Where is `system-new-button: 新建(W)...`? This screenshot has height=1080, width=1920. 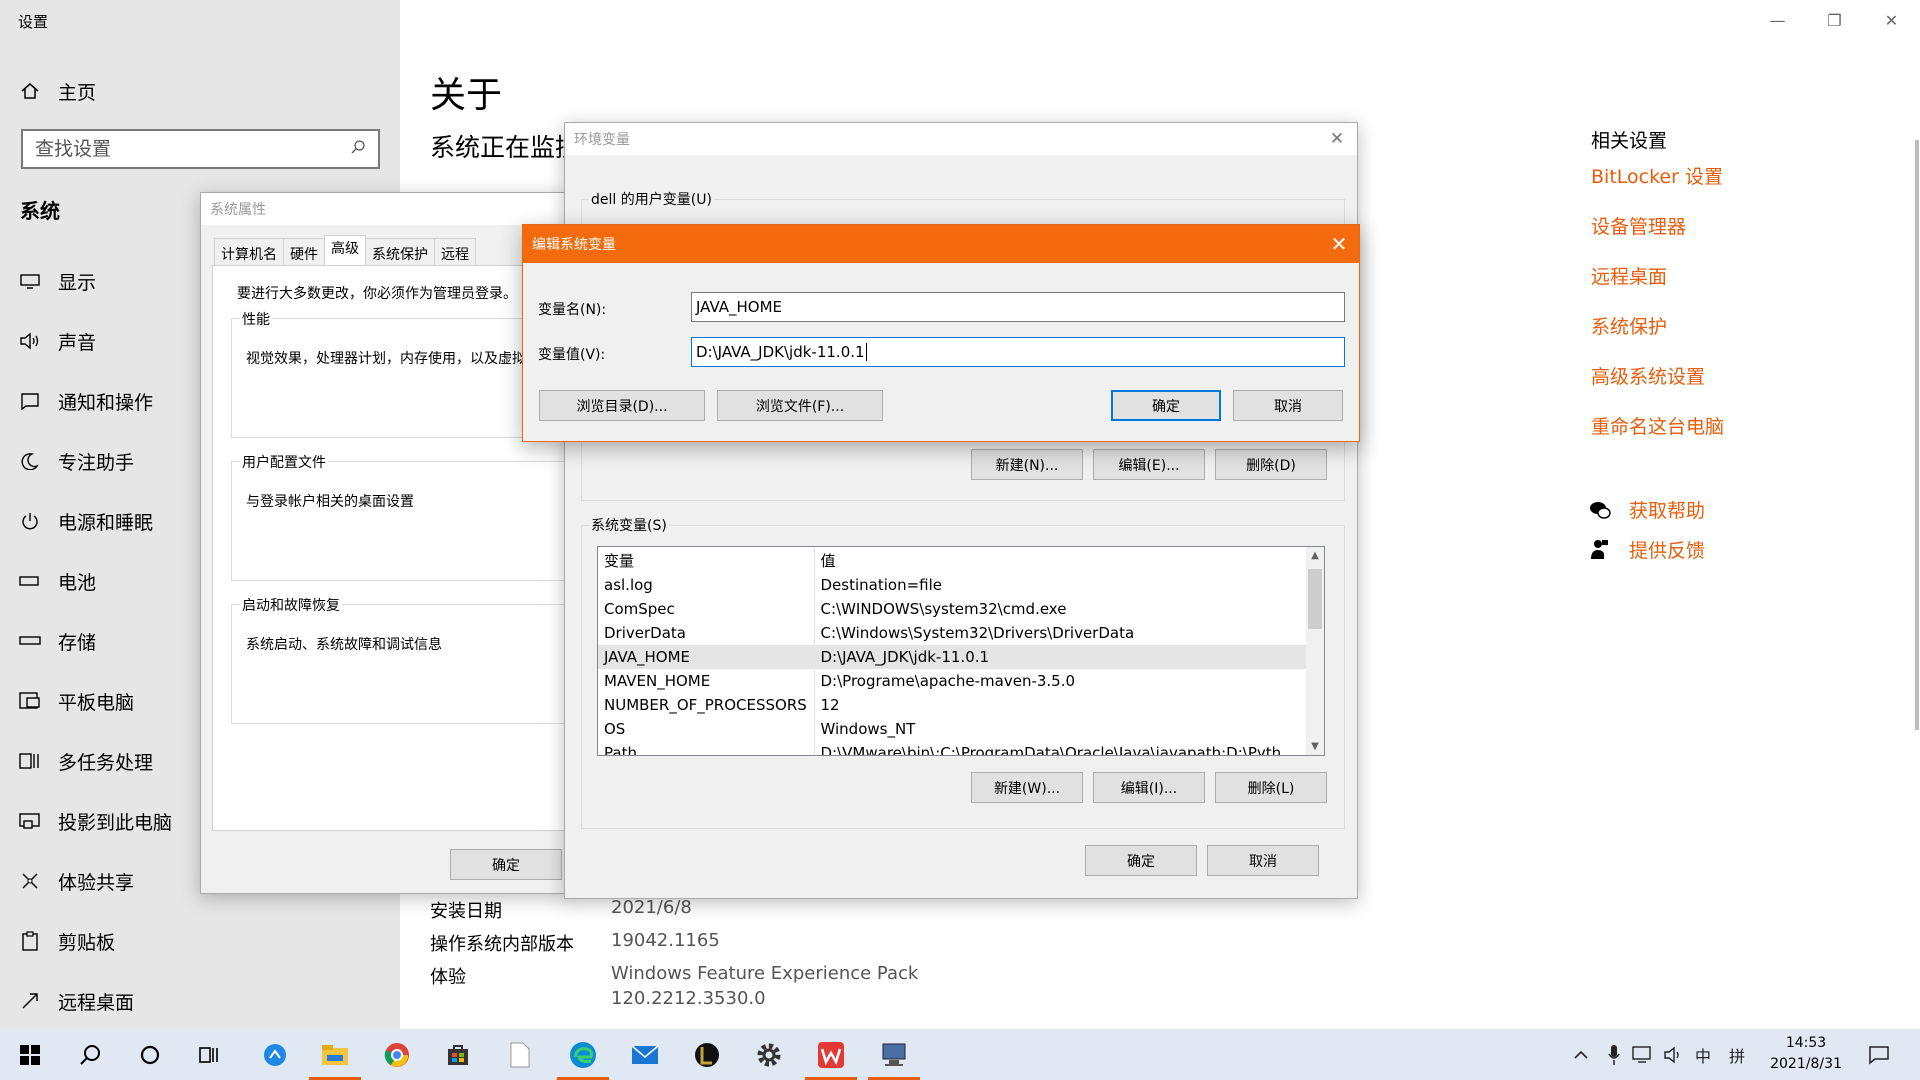
system-new-button: 新建(W)... is located at coordinates (1027, 787).